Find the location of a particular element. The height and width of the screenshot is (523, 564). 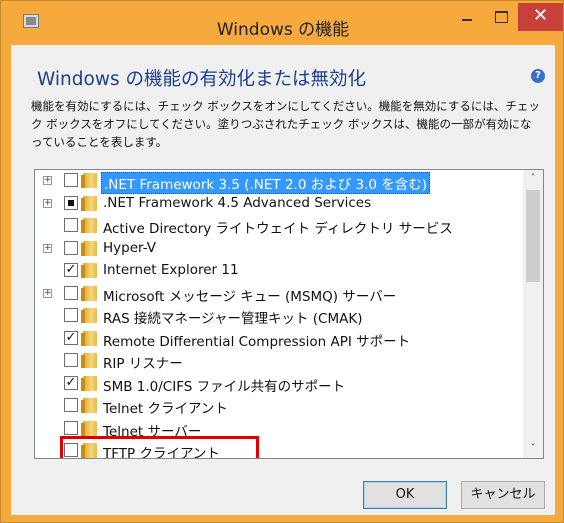

ok-button: OK is located at coordinates (405, 495).